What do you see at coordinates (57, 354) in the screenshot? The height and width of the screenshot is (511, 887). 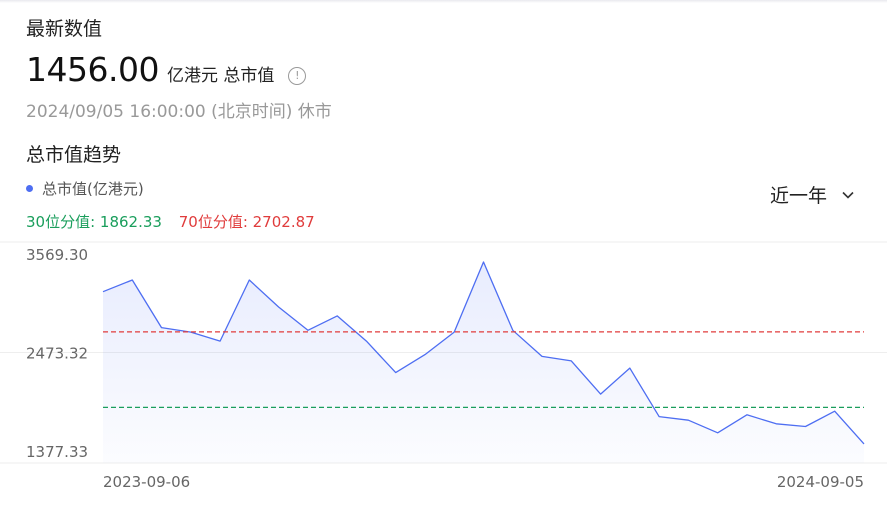 I see `y-tick-label: 2473.32` at bounding box center [57, 354].